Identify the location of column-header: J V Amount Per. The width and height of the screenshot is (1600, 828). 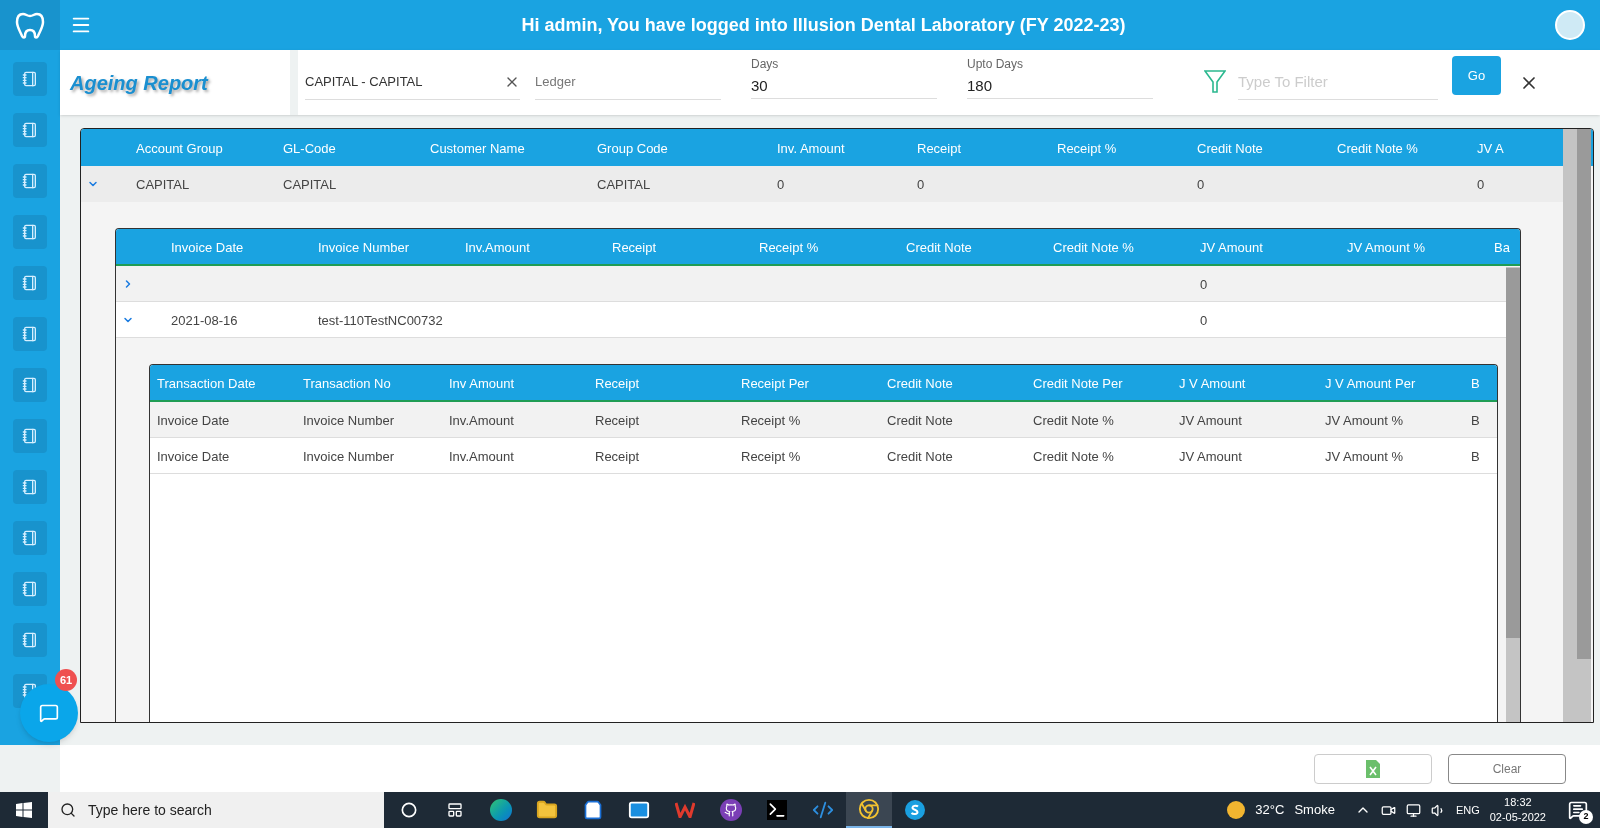
(1370, 383).